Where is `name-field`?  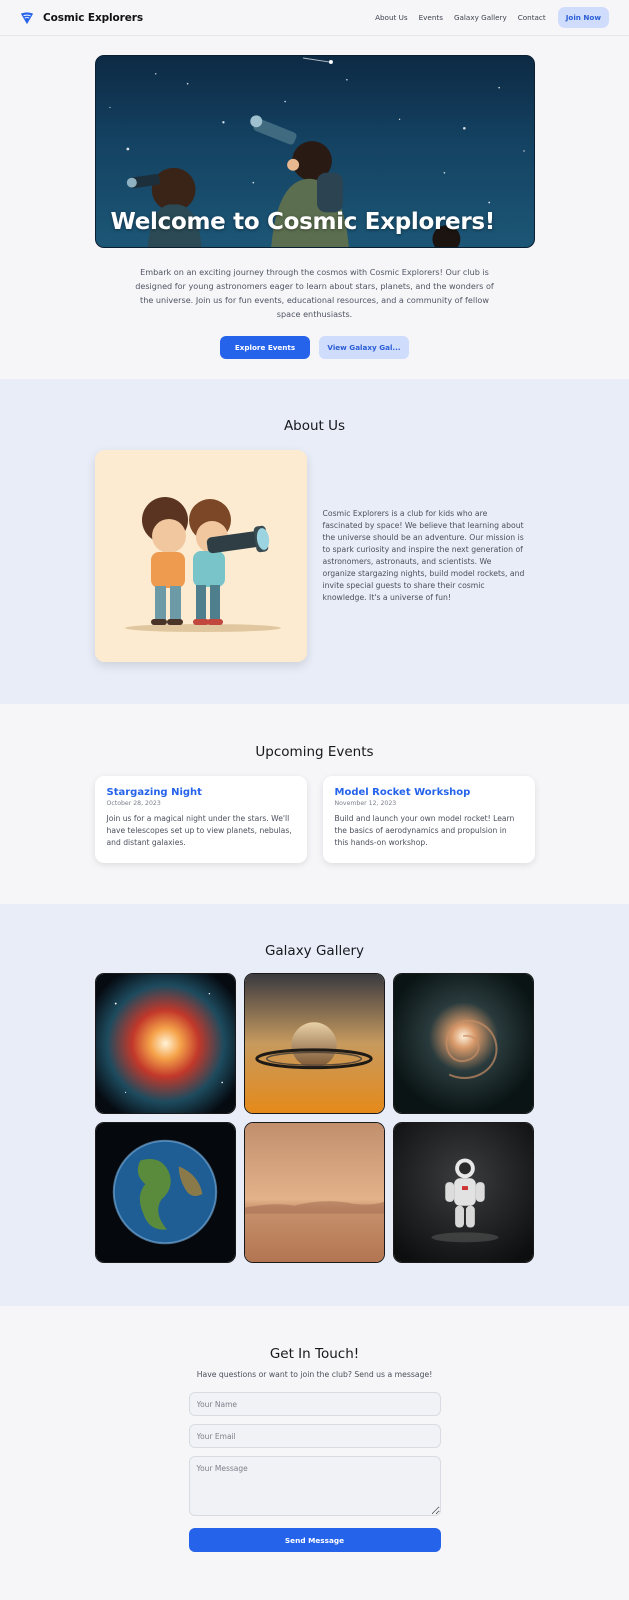
name-field is located at coordinates (314, 1404).